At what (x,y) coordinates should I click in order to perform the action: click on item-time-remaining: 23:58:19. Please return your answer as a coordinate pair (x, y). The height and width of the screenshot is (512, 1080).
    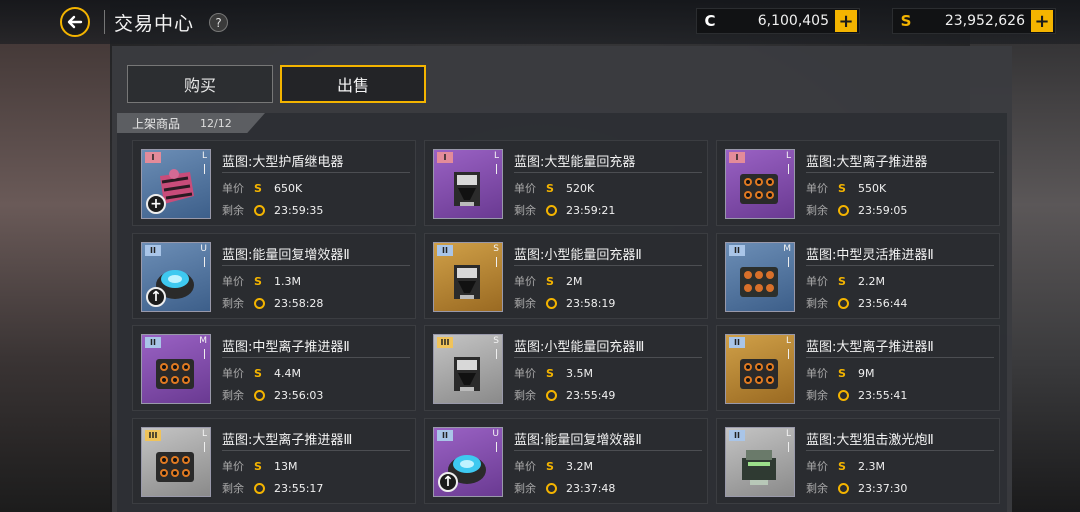
    Looking at the image, I should click on (591, 303).